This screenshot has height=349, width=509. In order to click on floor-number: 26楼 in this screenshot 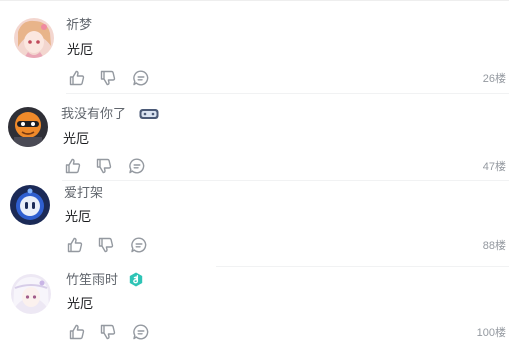, I will do `click(494, 79)`.